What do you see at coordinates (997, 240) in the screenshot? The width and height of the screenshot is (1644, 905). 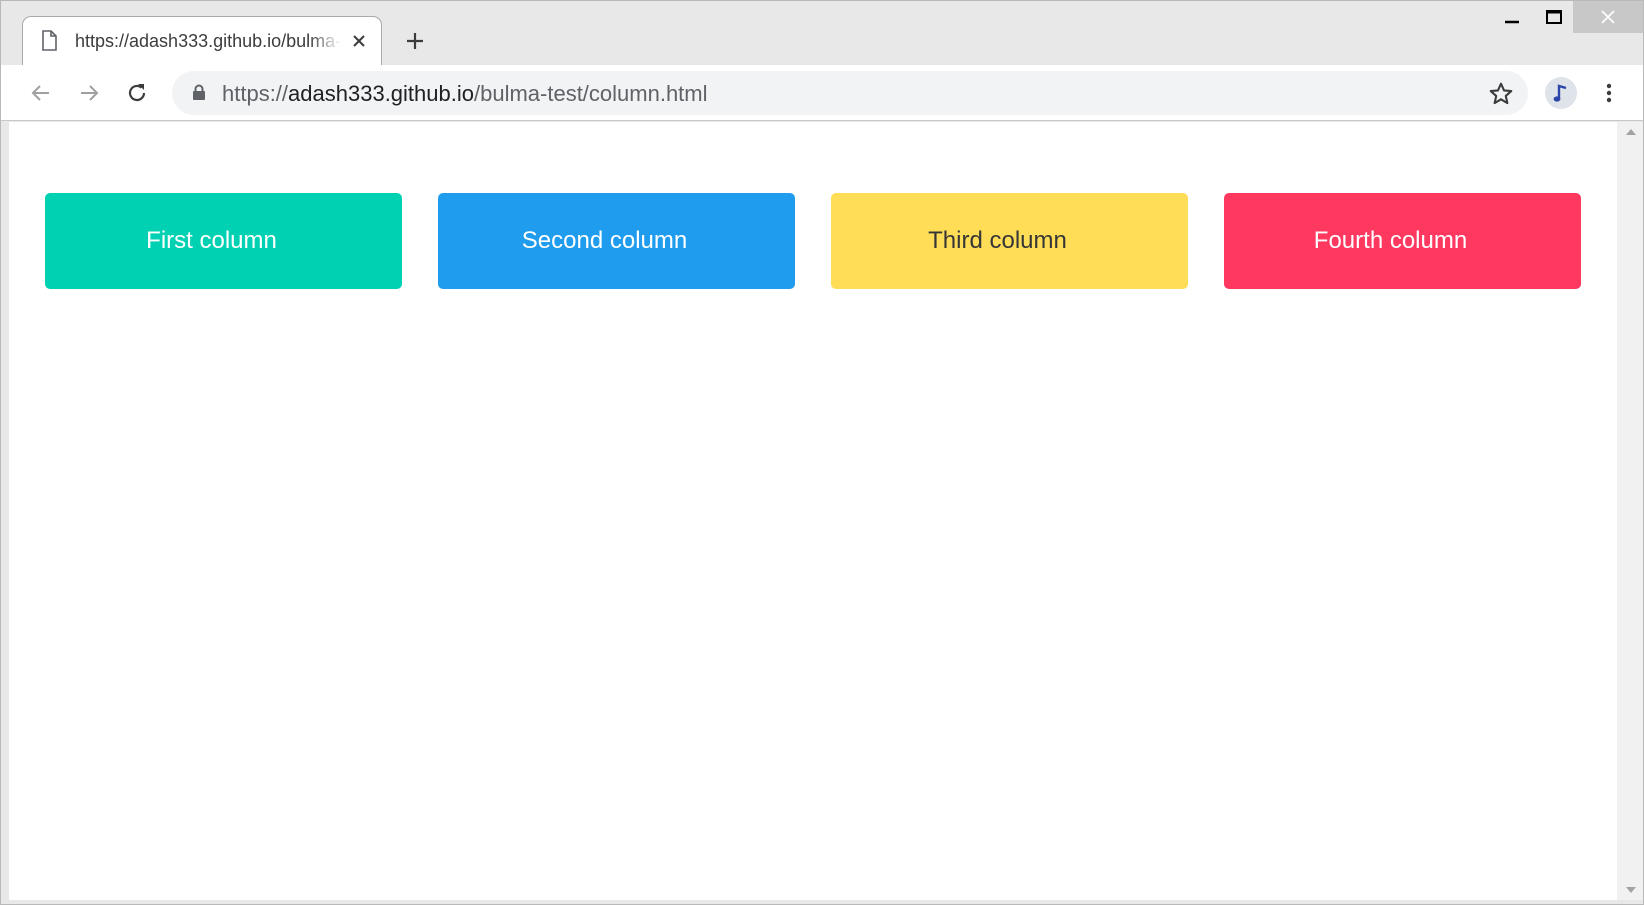 I see `column-label: Third column` at bounding box center [997, 240].